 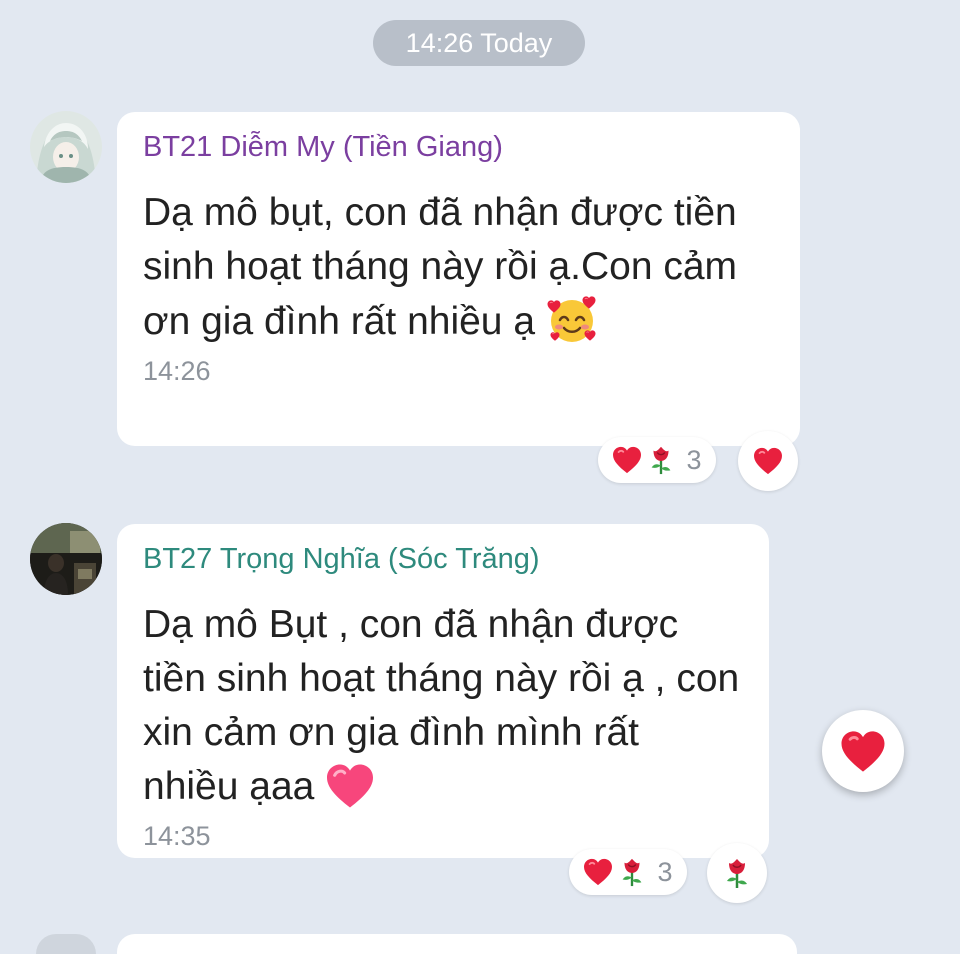 What do you see at coordinates (177, 371) in the screenshot?
I see `message-time: 14:26` at bounding box center [177, 371].